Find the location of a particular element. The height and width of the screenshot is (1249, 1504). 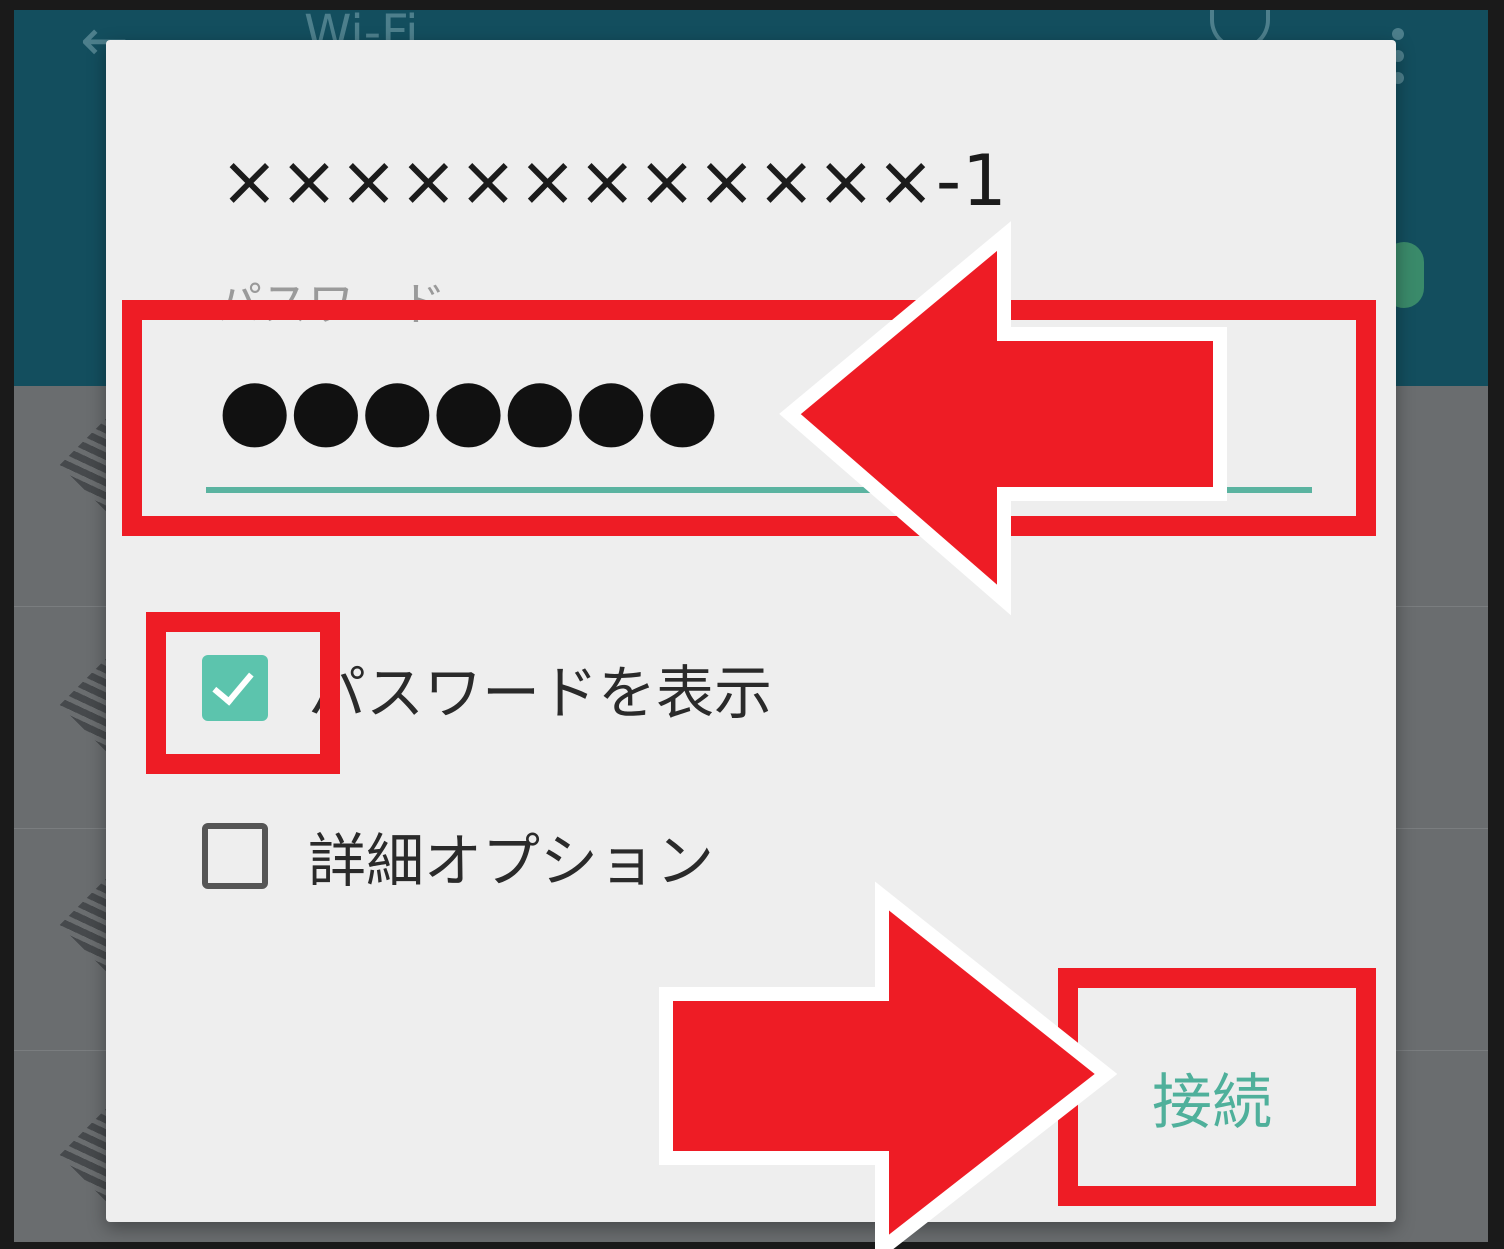

arrow-left-annotation-icon is located at coordinates (1003, 418).